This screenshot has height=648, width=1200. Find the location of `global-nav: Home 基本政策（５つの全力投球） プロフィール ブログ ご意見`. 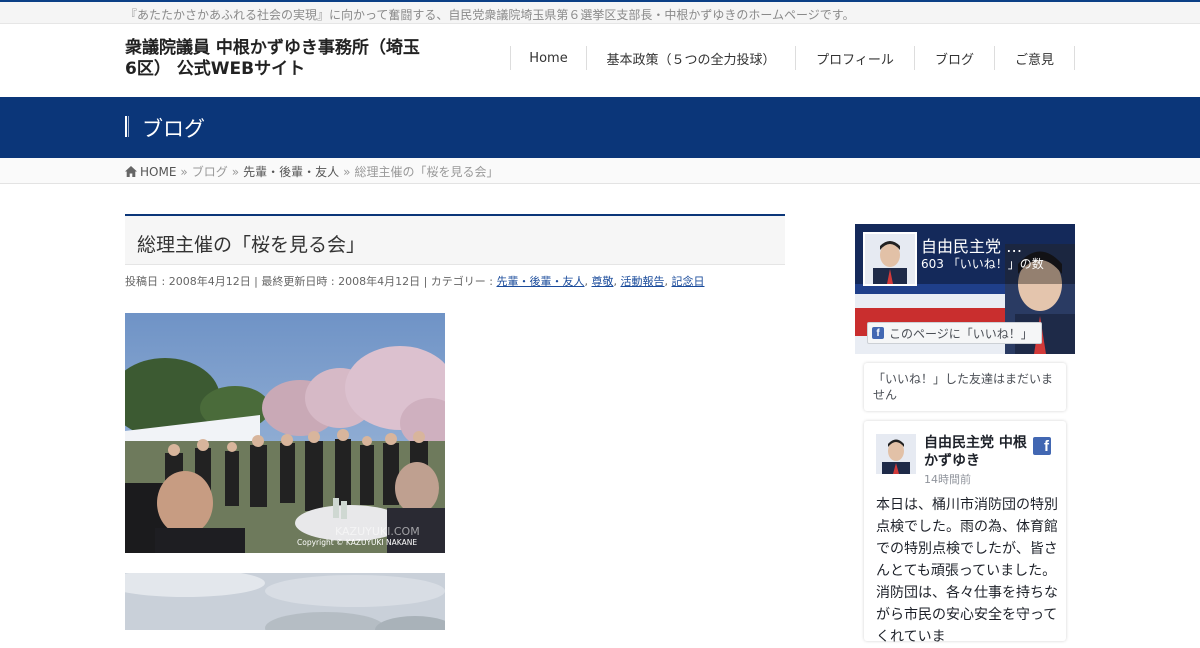

global-nav: Home 基本政策（５つの全力投球） プロフィール ブログ ご意見 is located at coordinates (792, 58).